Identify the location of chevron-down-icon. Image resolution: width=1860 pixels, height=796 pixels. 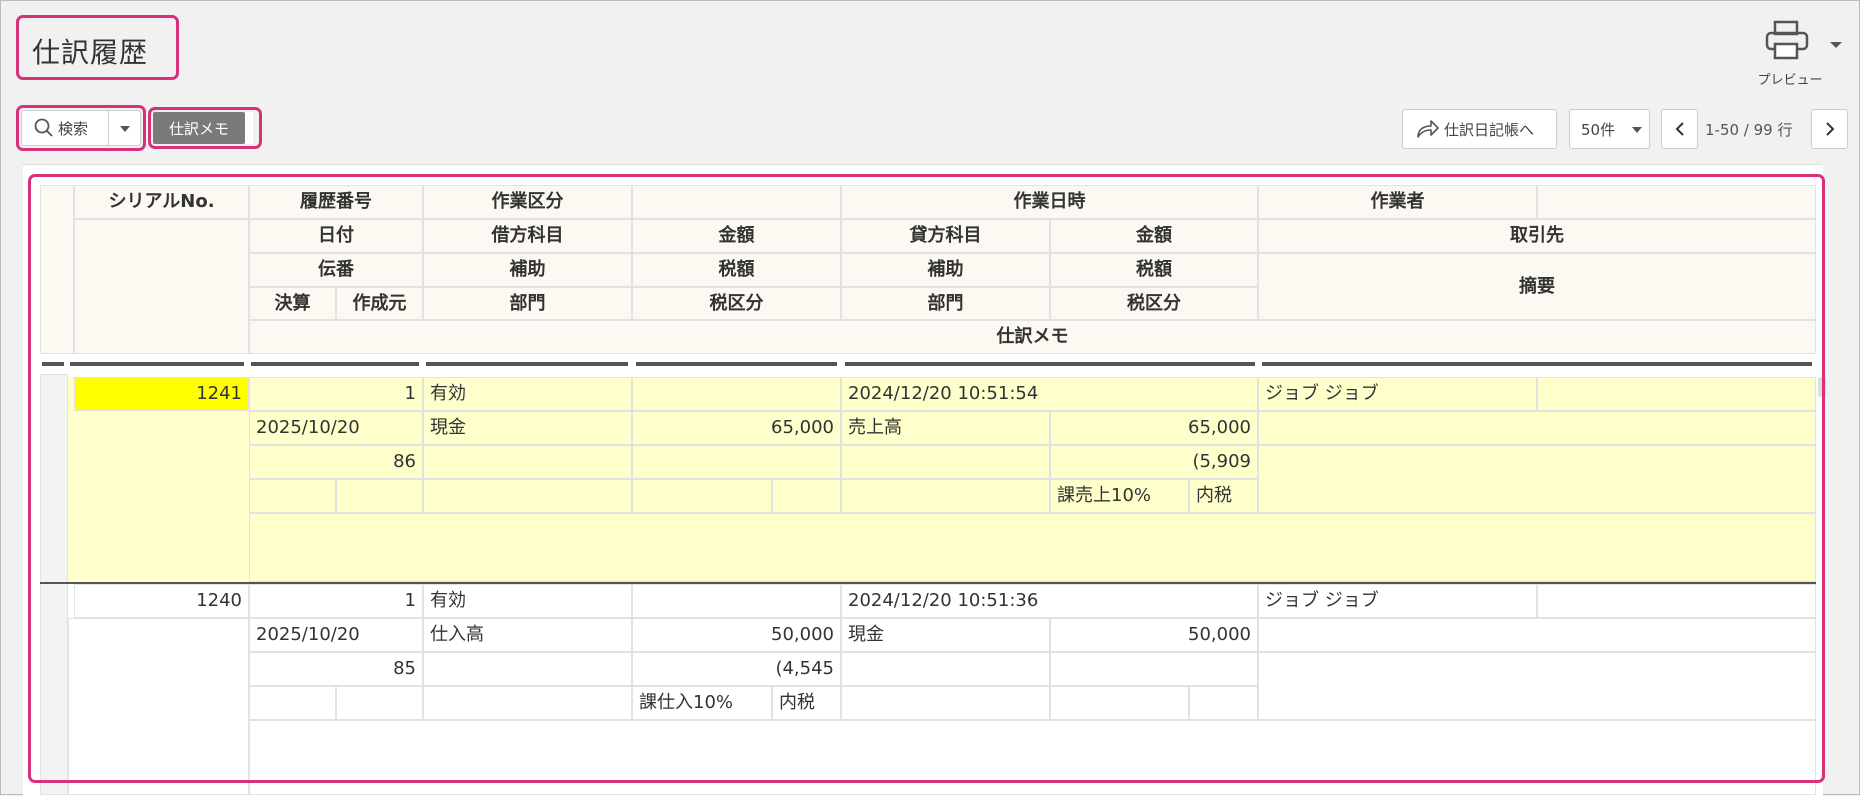
(1637, 130).